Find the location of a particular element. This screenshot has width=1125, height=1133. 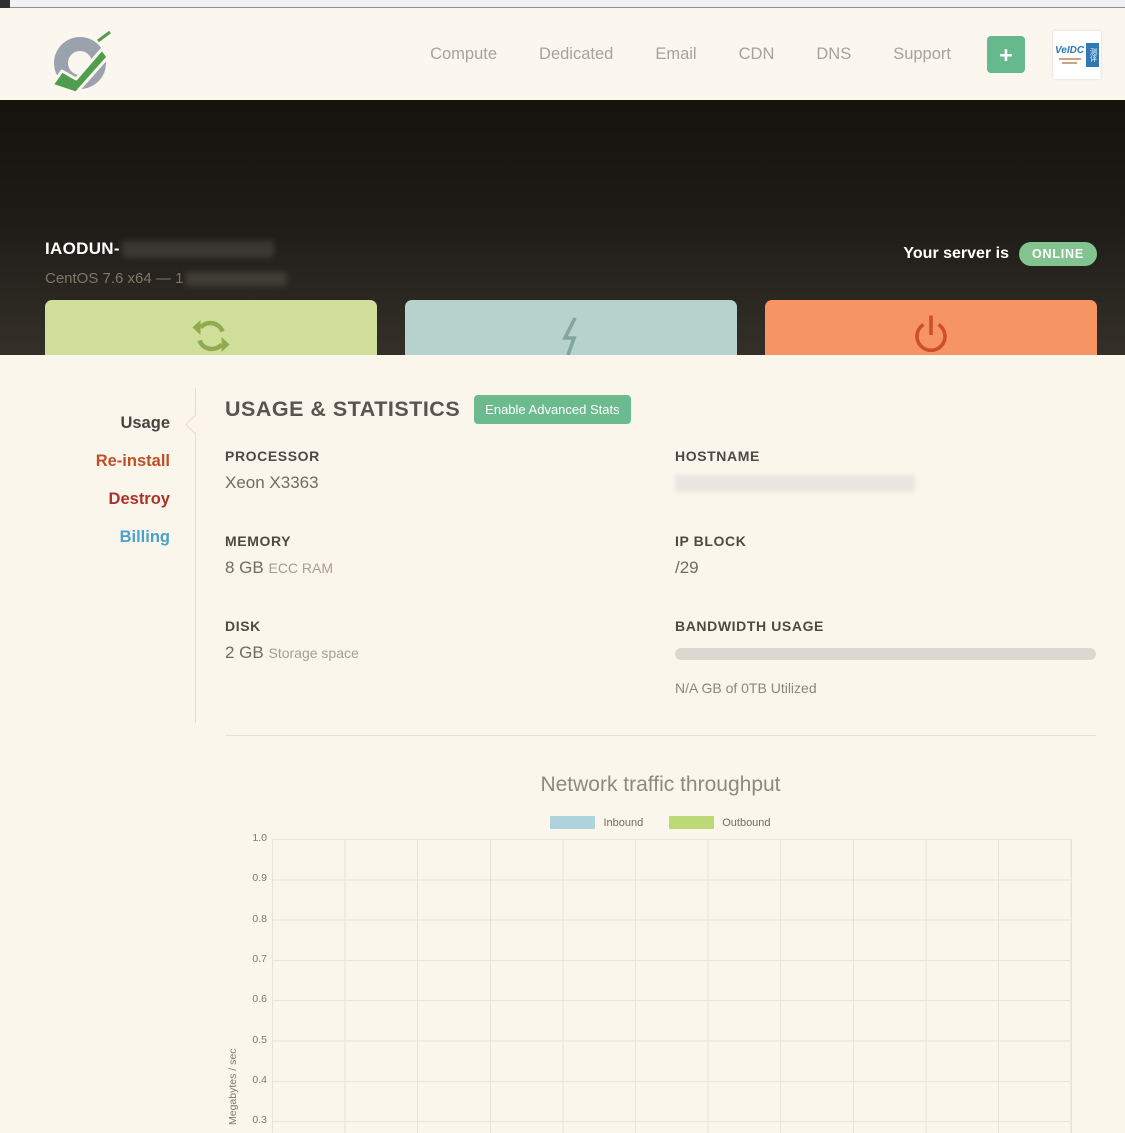

server-title-row: IAODUN- is located at coordinates (159, 249).